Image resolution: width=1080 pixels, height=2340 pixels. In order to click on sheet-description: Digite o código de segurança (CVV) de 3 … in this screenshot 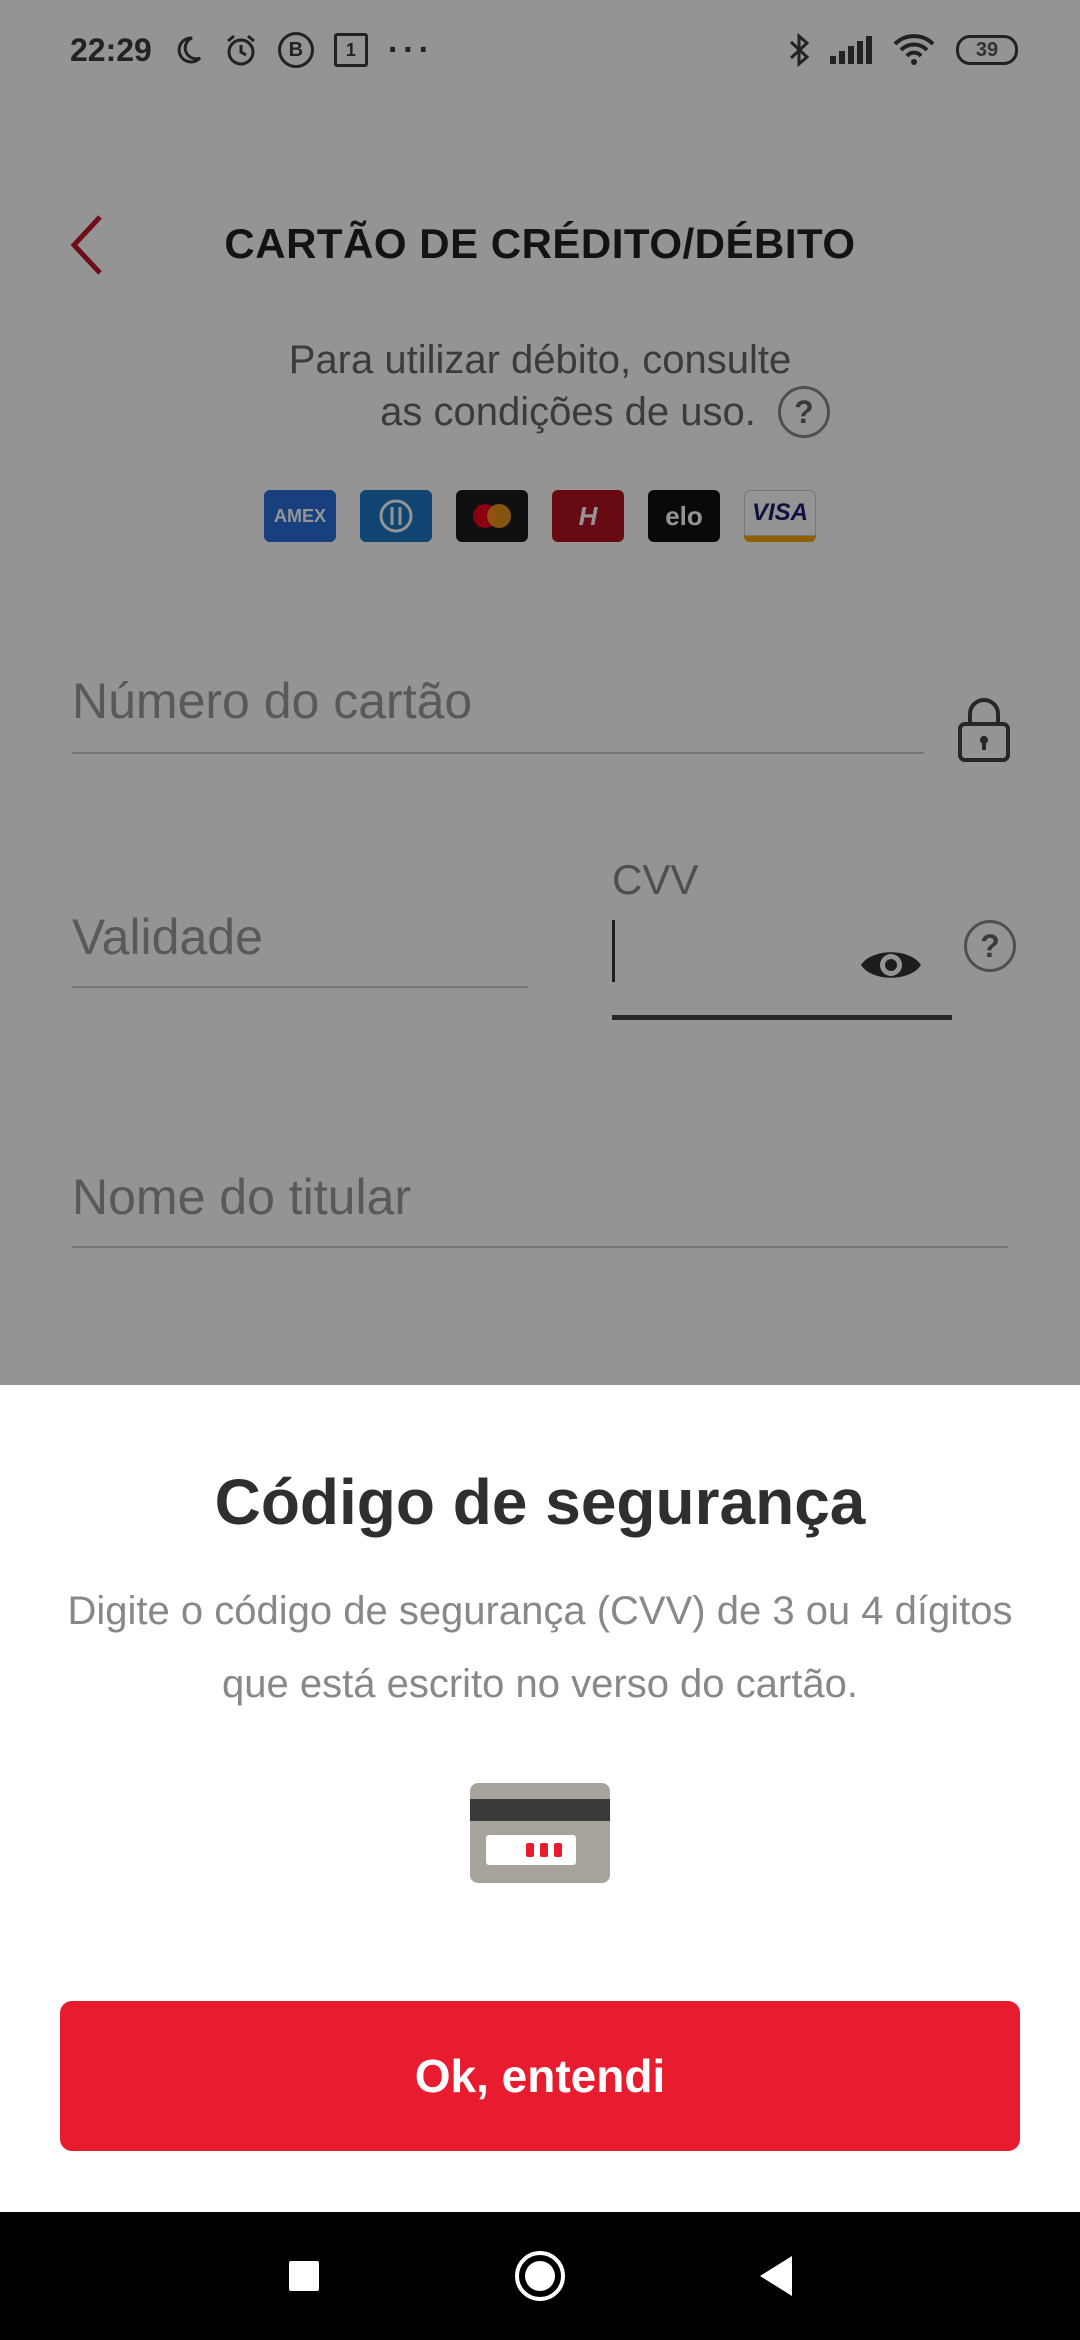, I will do `click(540, 1647)`.